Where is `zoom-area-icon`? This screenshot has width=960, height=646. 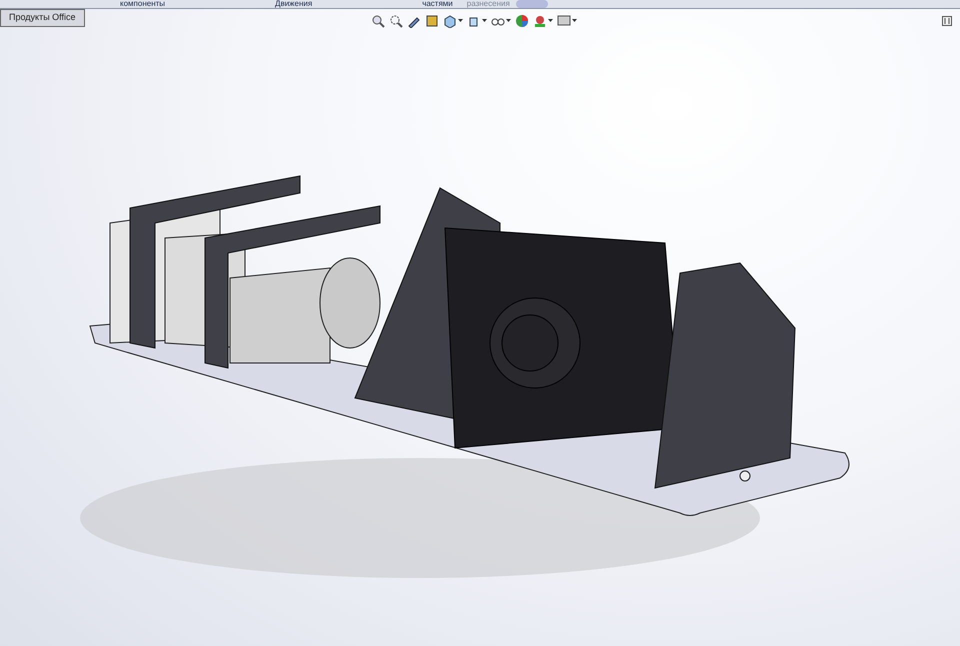 zoom-area-icon is located at coordinates (395, 21).